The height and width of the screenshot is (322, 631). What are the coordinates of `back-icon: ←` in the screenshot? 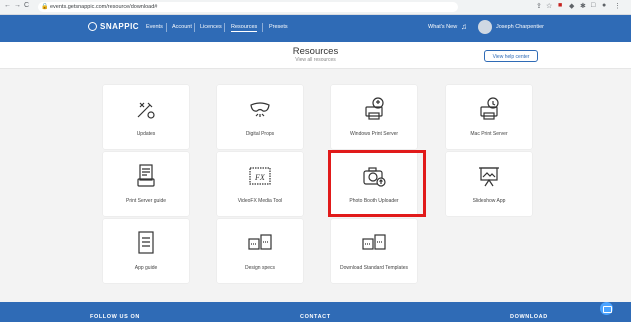 It's located at (7, 5).